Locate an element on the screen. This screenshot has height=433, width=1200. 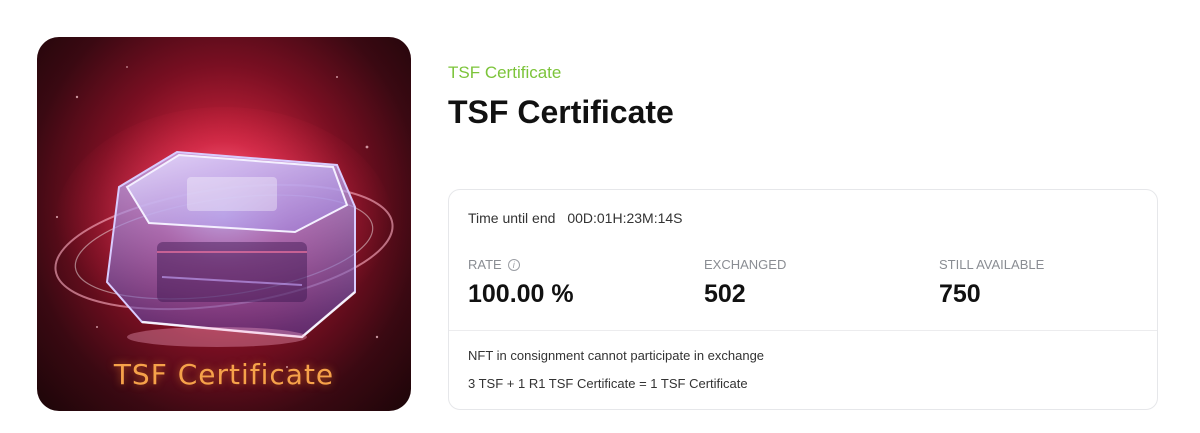
hero-image-title: TSF Certificate is located at coordinates (224, 374).